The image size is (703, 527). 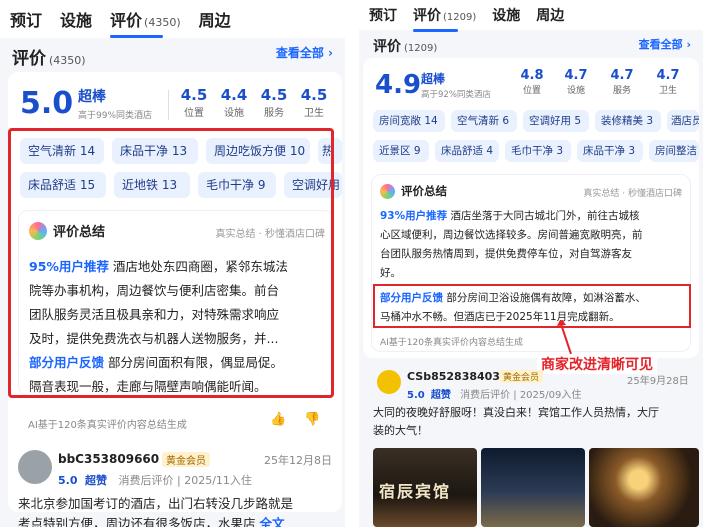 I want to click on feedback-icons: 👍 👎, so click(x=295, y=419).